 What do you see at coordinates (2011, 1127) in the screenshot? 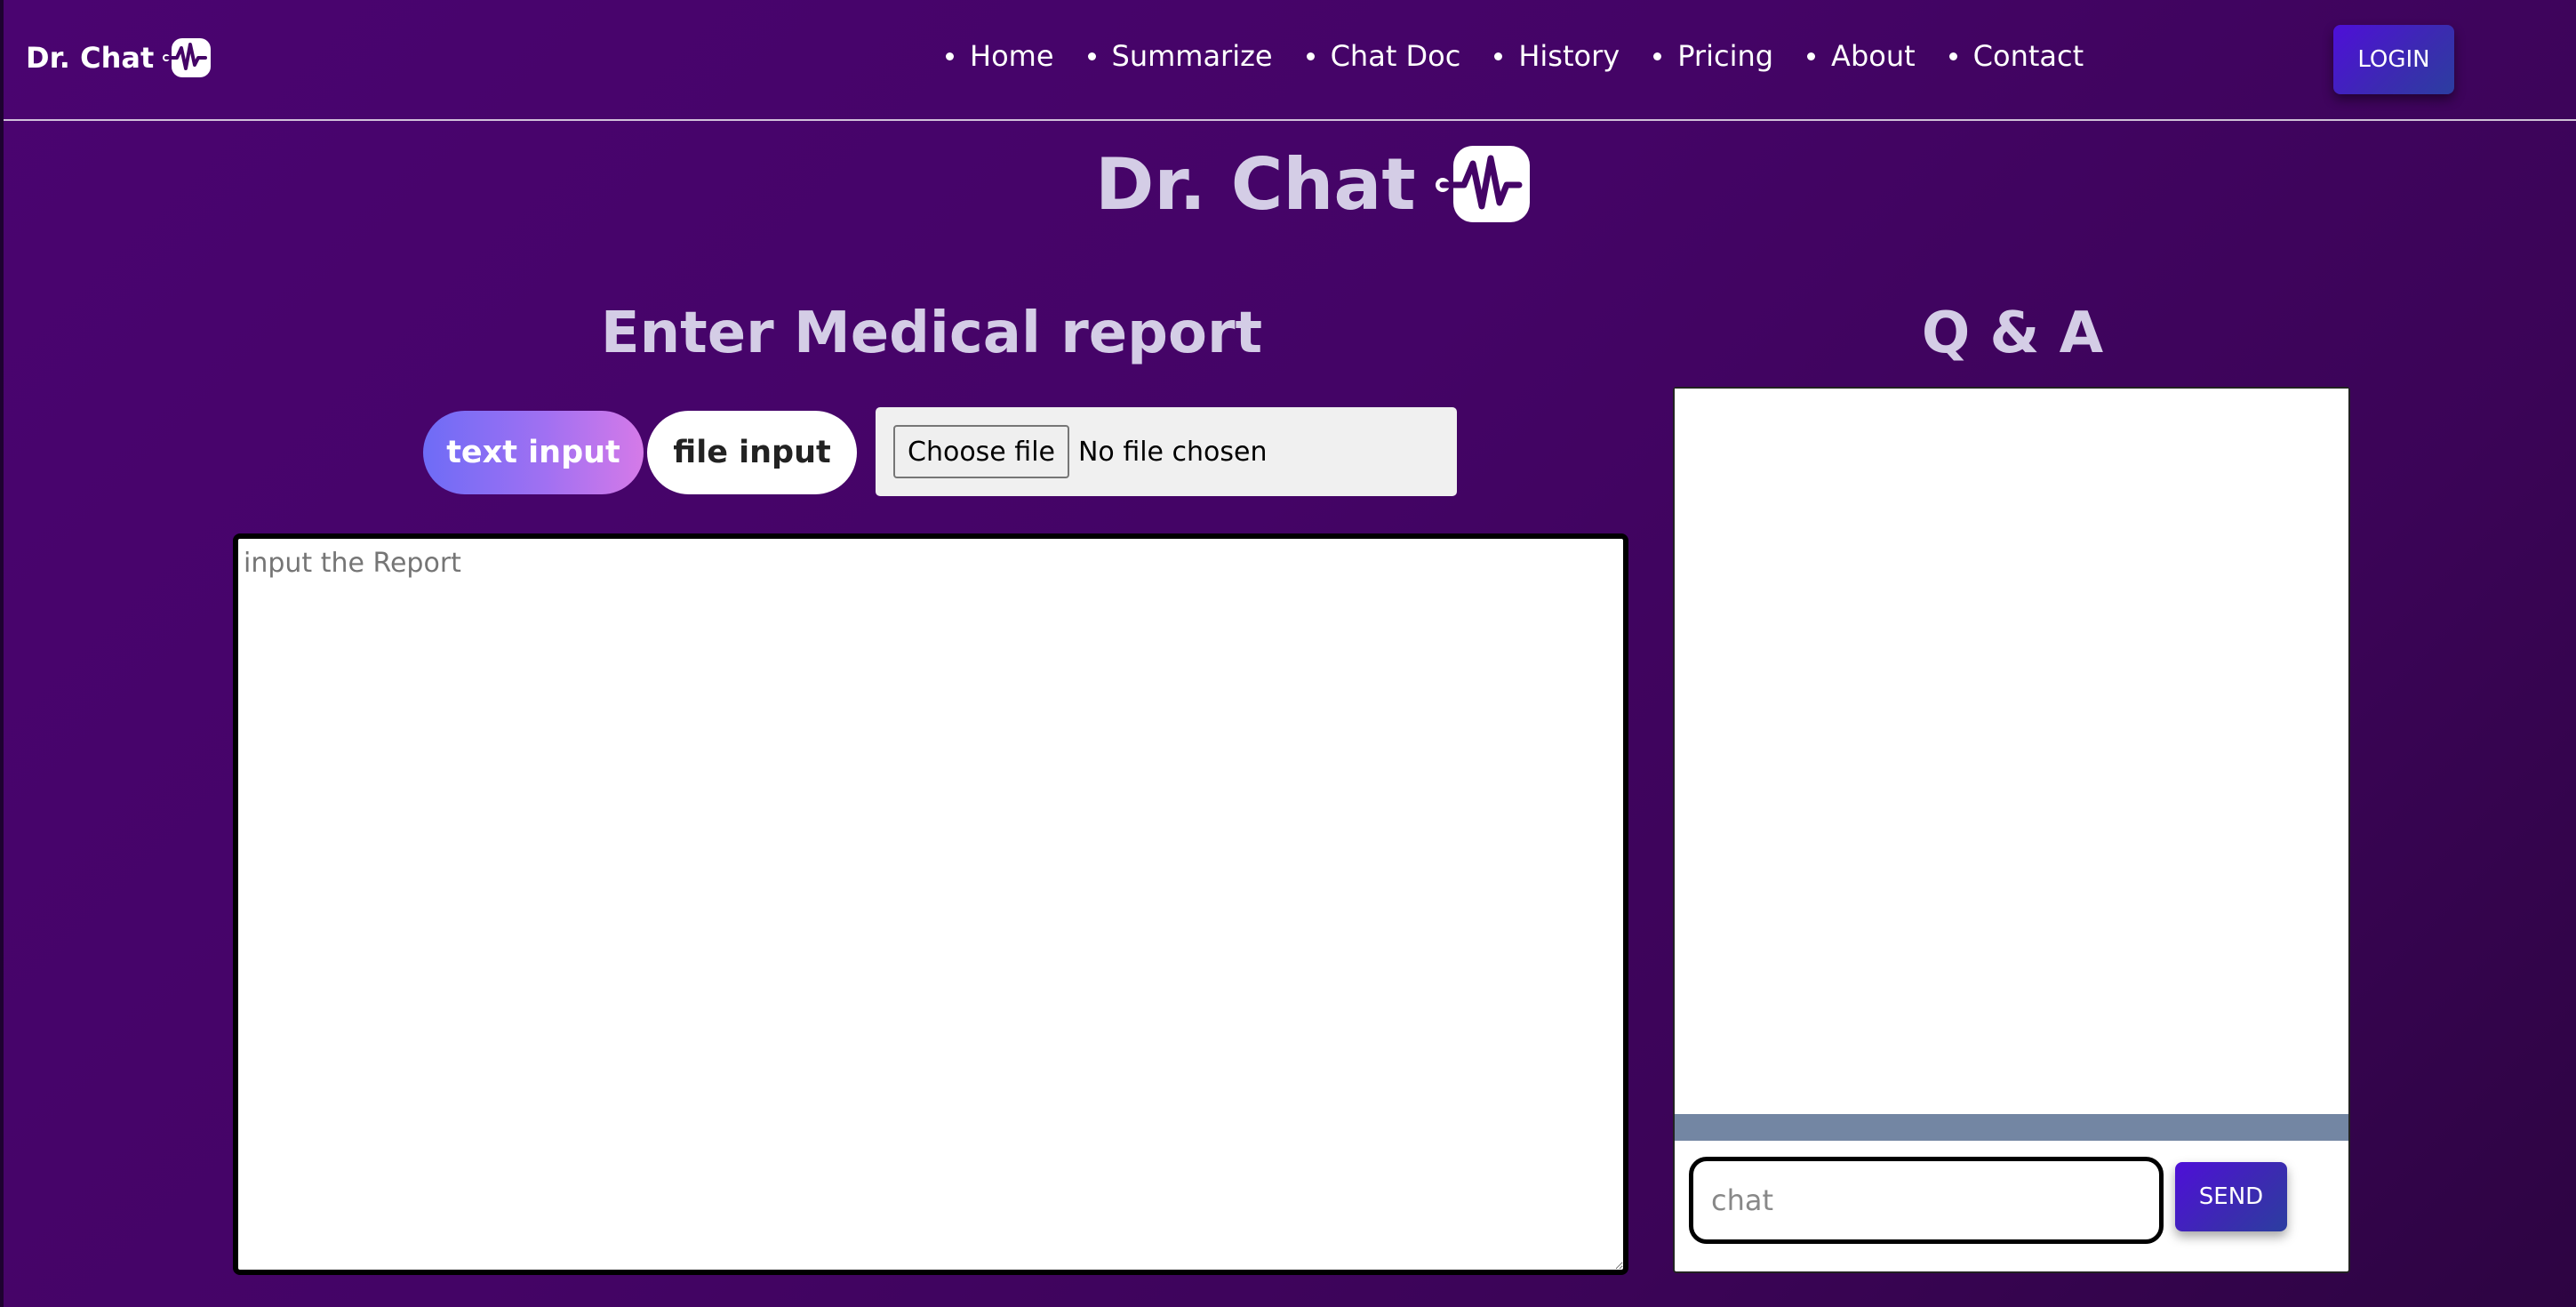
I see `chat-divider-bar` at bounding box center [2011, 1127].